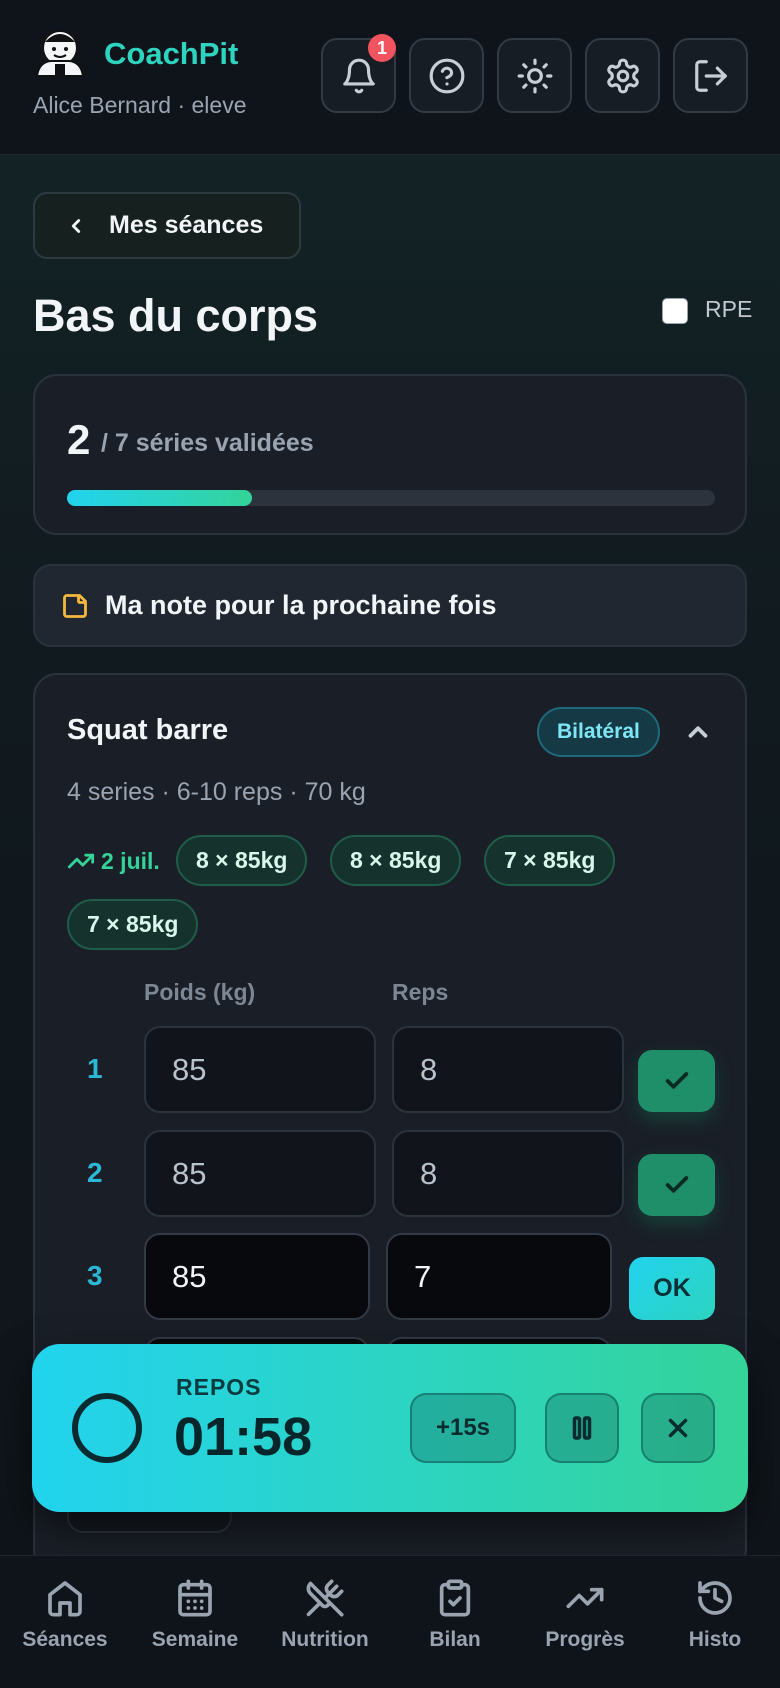 This screenshot has width=780, height=1688. I want to click on settings-button, so click(622, 75).